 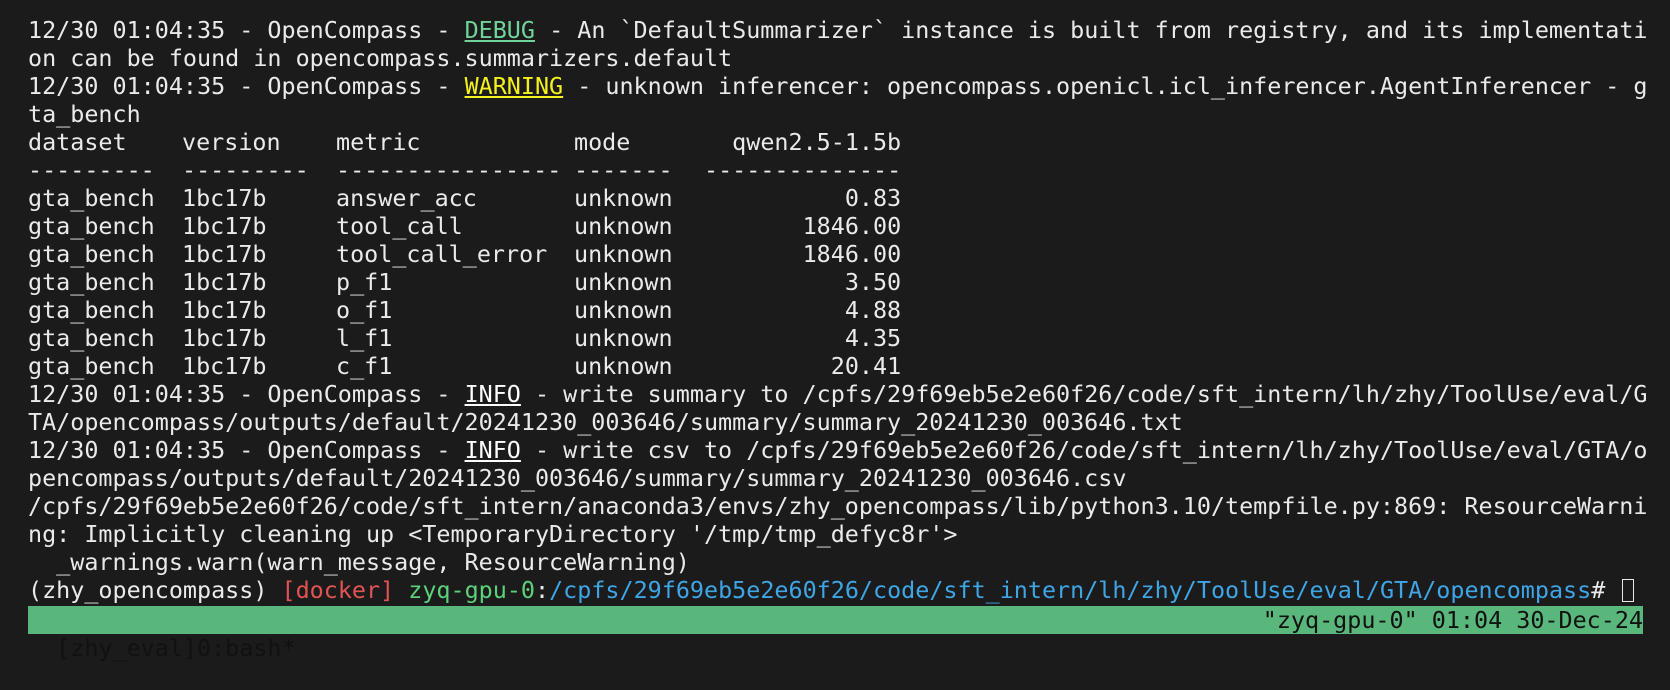 What do you see at coordinates (464, 226) in the screenshot?
I see `table-row: gta_bench 1bc17b tool_call unknown 1846.00` at bounding box center [464, 226].